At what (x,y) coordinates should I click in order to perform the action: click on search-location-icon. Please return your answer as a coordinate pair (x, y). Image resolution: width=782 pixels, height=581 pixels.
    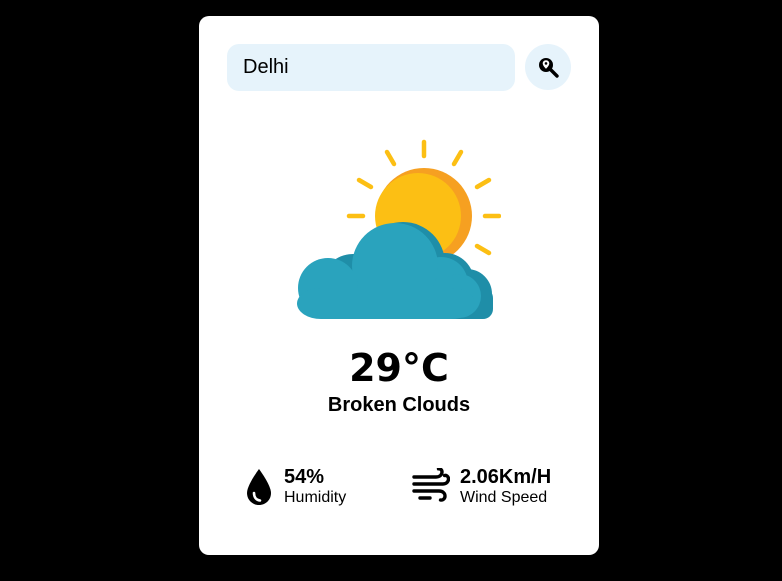
    Looking at the image, I should click on (549, 68).